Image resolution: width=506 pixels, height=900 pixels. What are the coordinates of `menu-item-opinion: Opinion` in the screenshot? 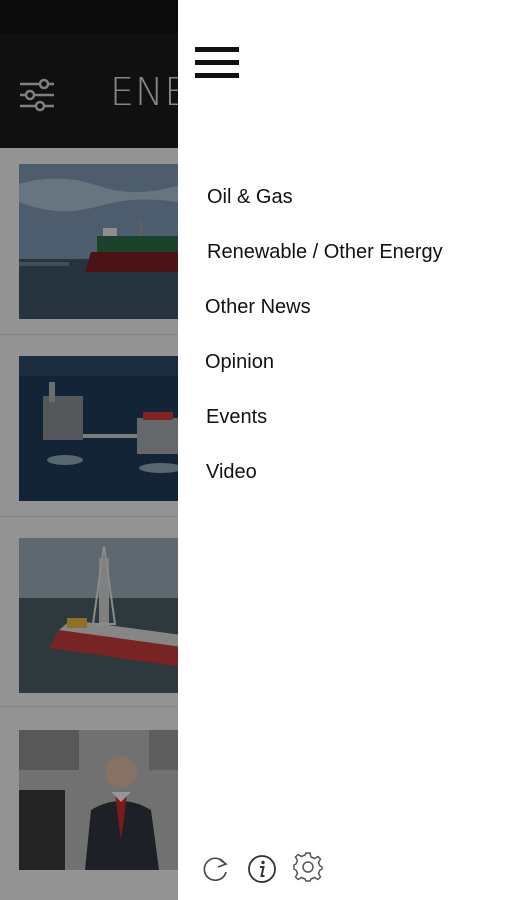 It's located at (239, 362).